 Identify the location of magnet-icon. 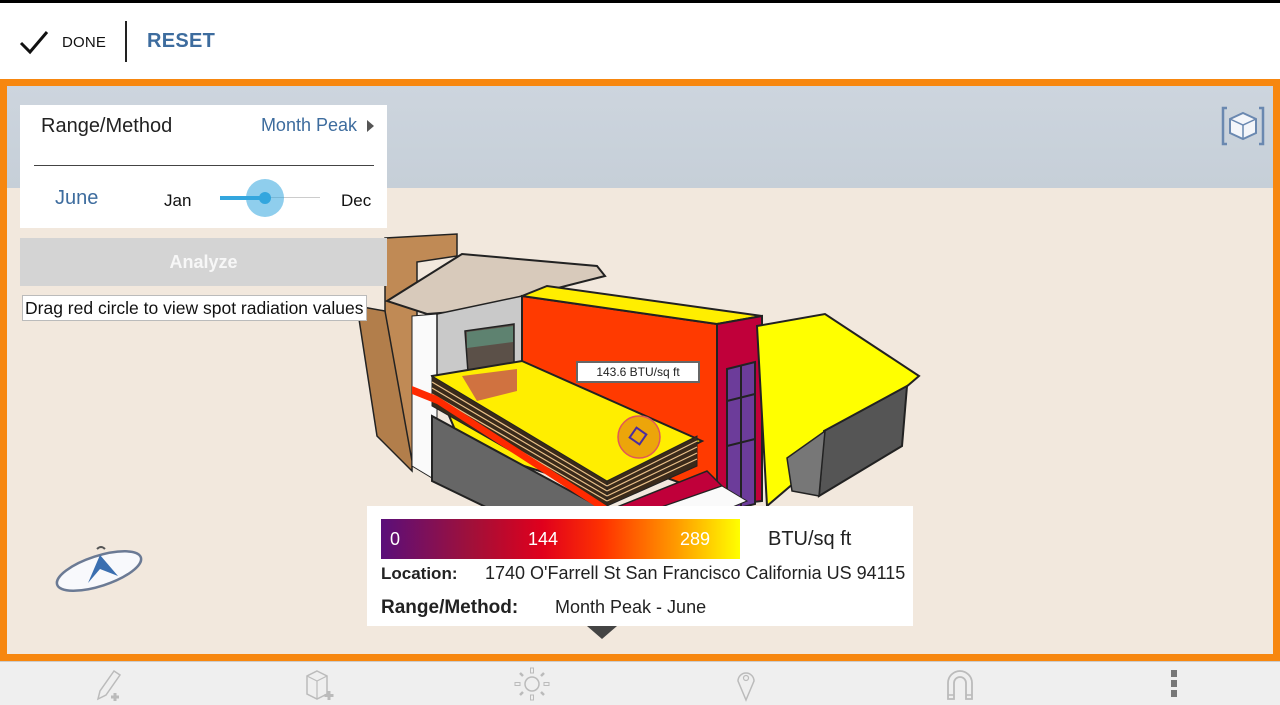
(960, 685).